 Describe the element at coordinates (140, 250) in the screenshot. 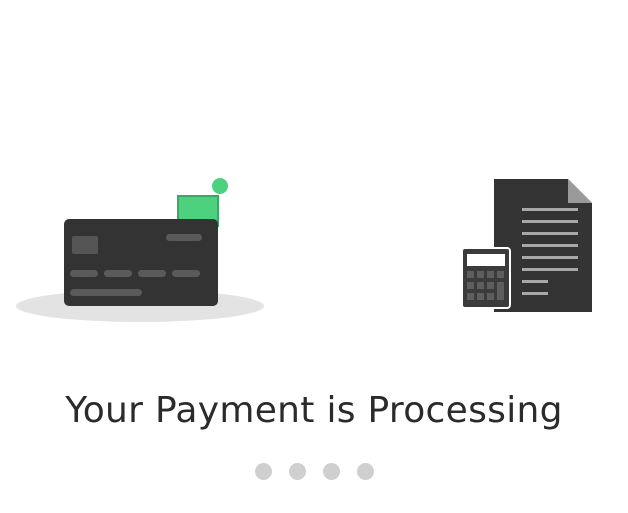

I see `credit-card-icon` at that location.